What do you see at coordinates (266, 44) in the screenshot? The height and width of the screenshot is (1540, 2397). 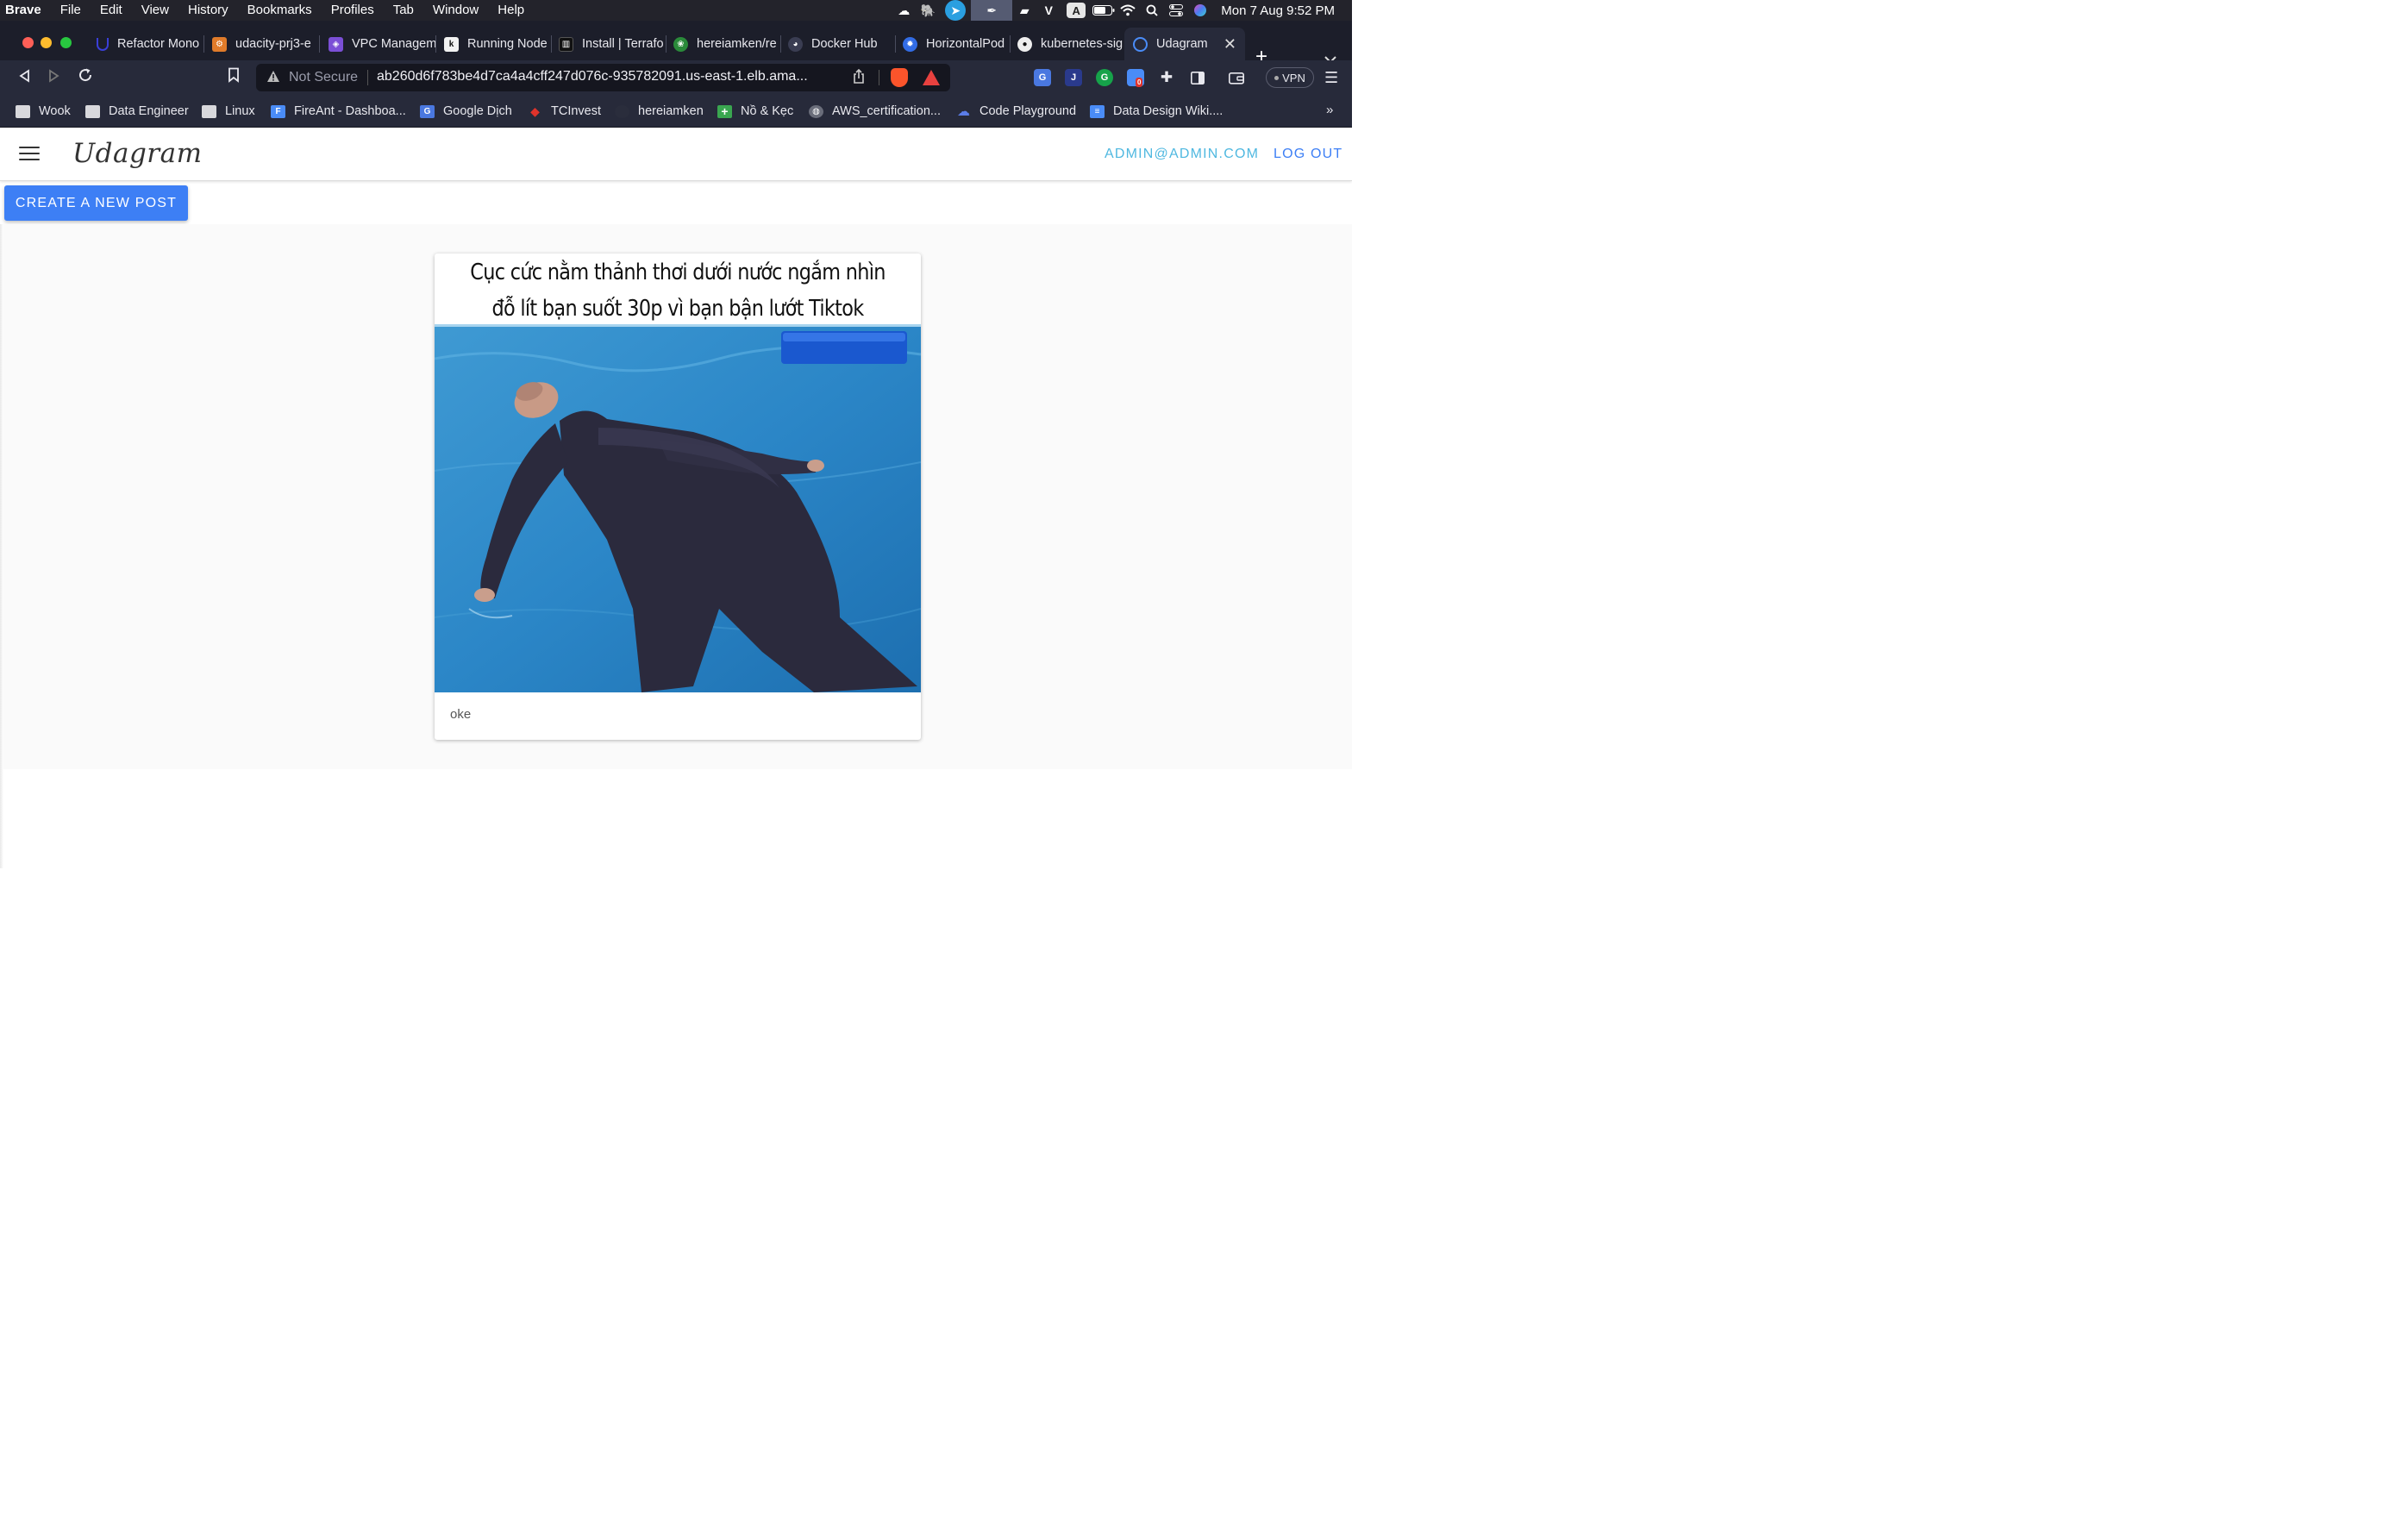 I see `tab-udacity-prj3: ⚙ udacity-prj3-e` at bounding box center [266, 44].